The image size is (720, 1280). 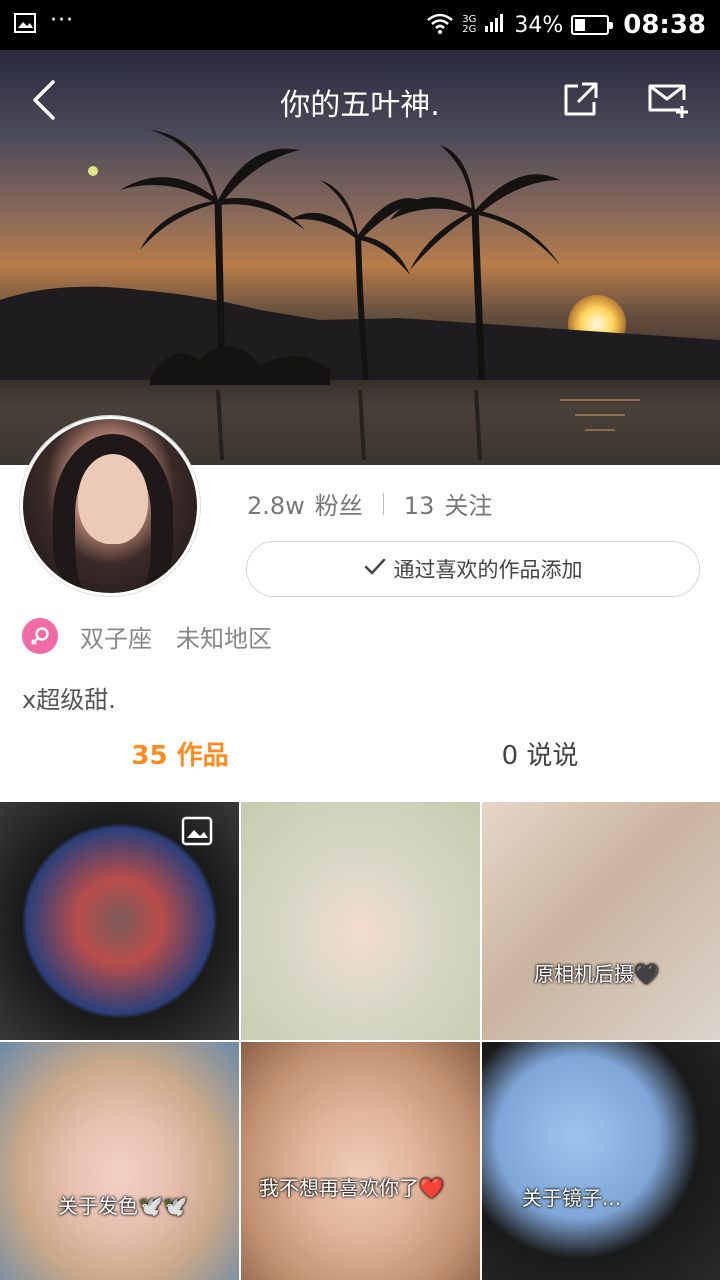 I want to click on image-notification-icon, so click(x=25, y=25).